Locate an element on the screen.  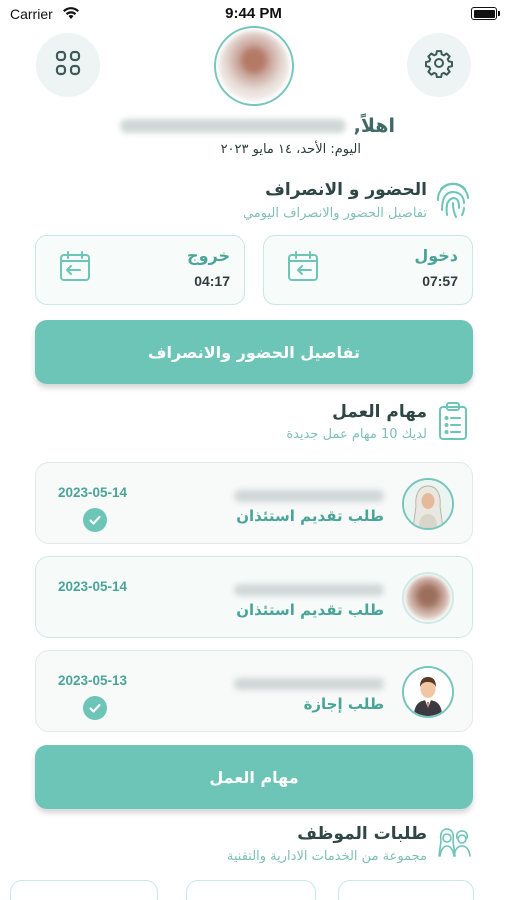
tasks-subtitle: لديك 10 مهام عمل جديدة is located at coordinates (356, 434).